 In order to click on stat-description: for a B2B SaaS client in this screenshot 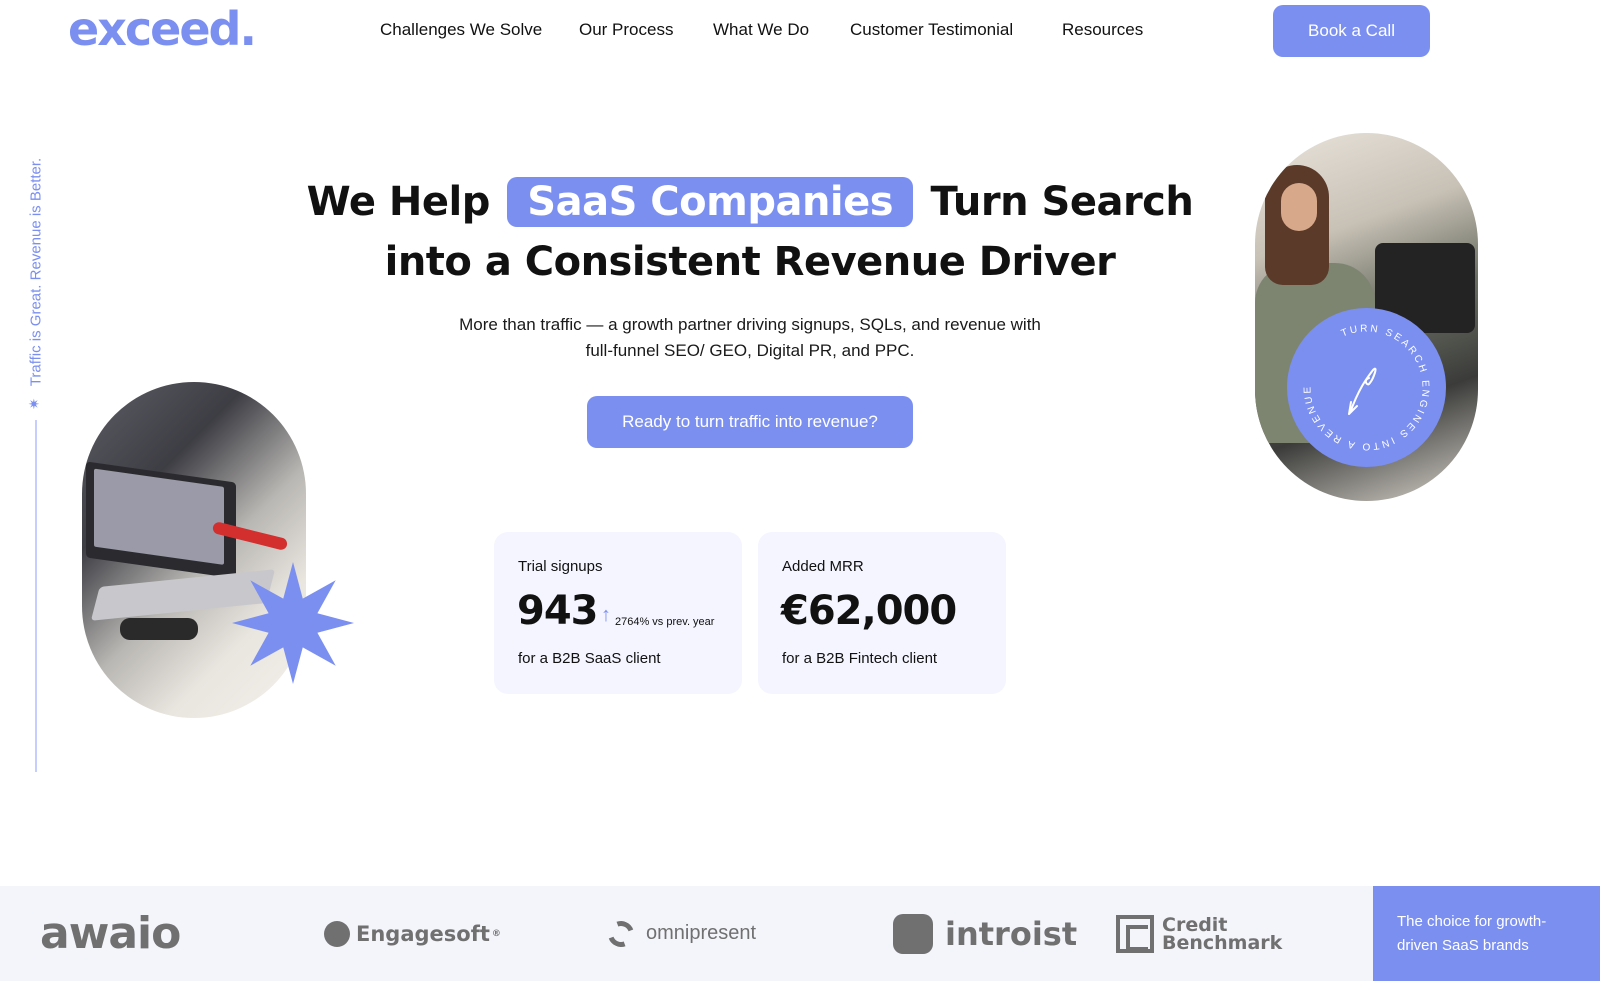, I will do `click(589, 658)`.